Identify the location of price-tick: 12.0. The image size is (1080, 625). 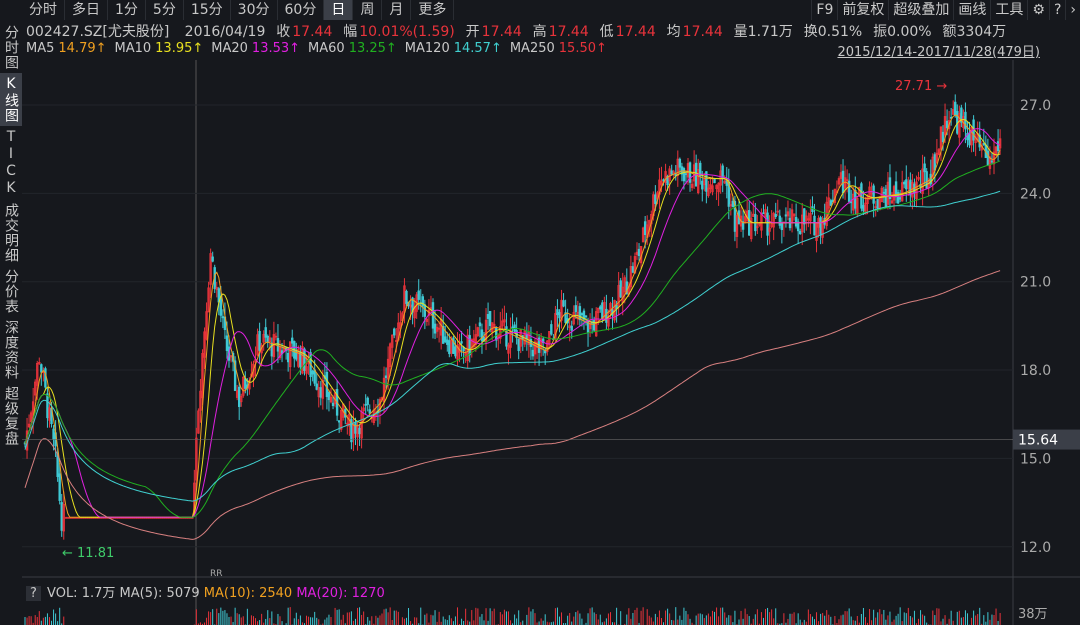
(1035, 548).